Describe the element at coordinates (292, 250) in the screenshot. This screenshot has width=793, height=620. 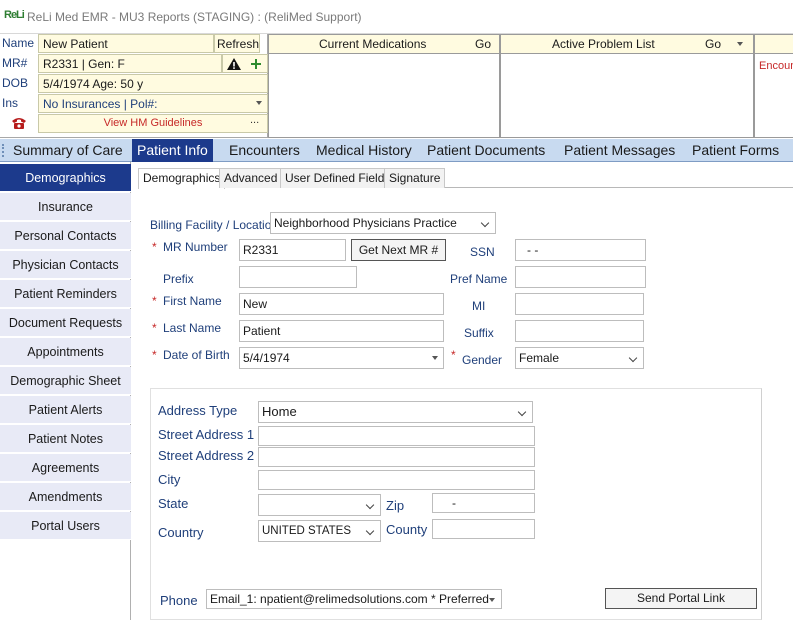
I see `mr-number-field: R2331` at that location.